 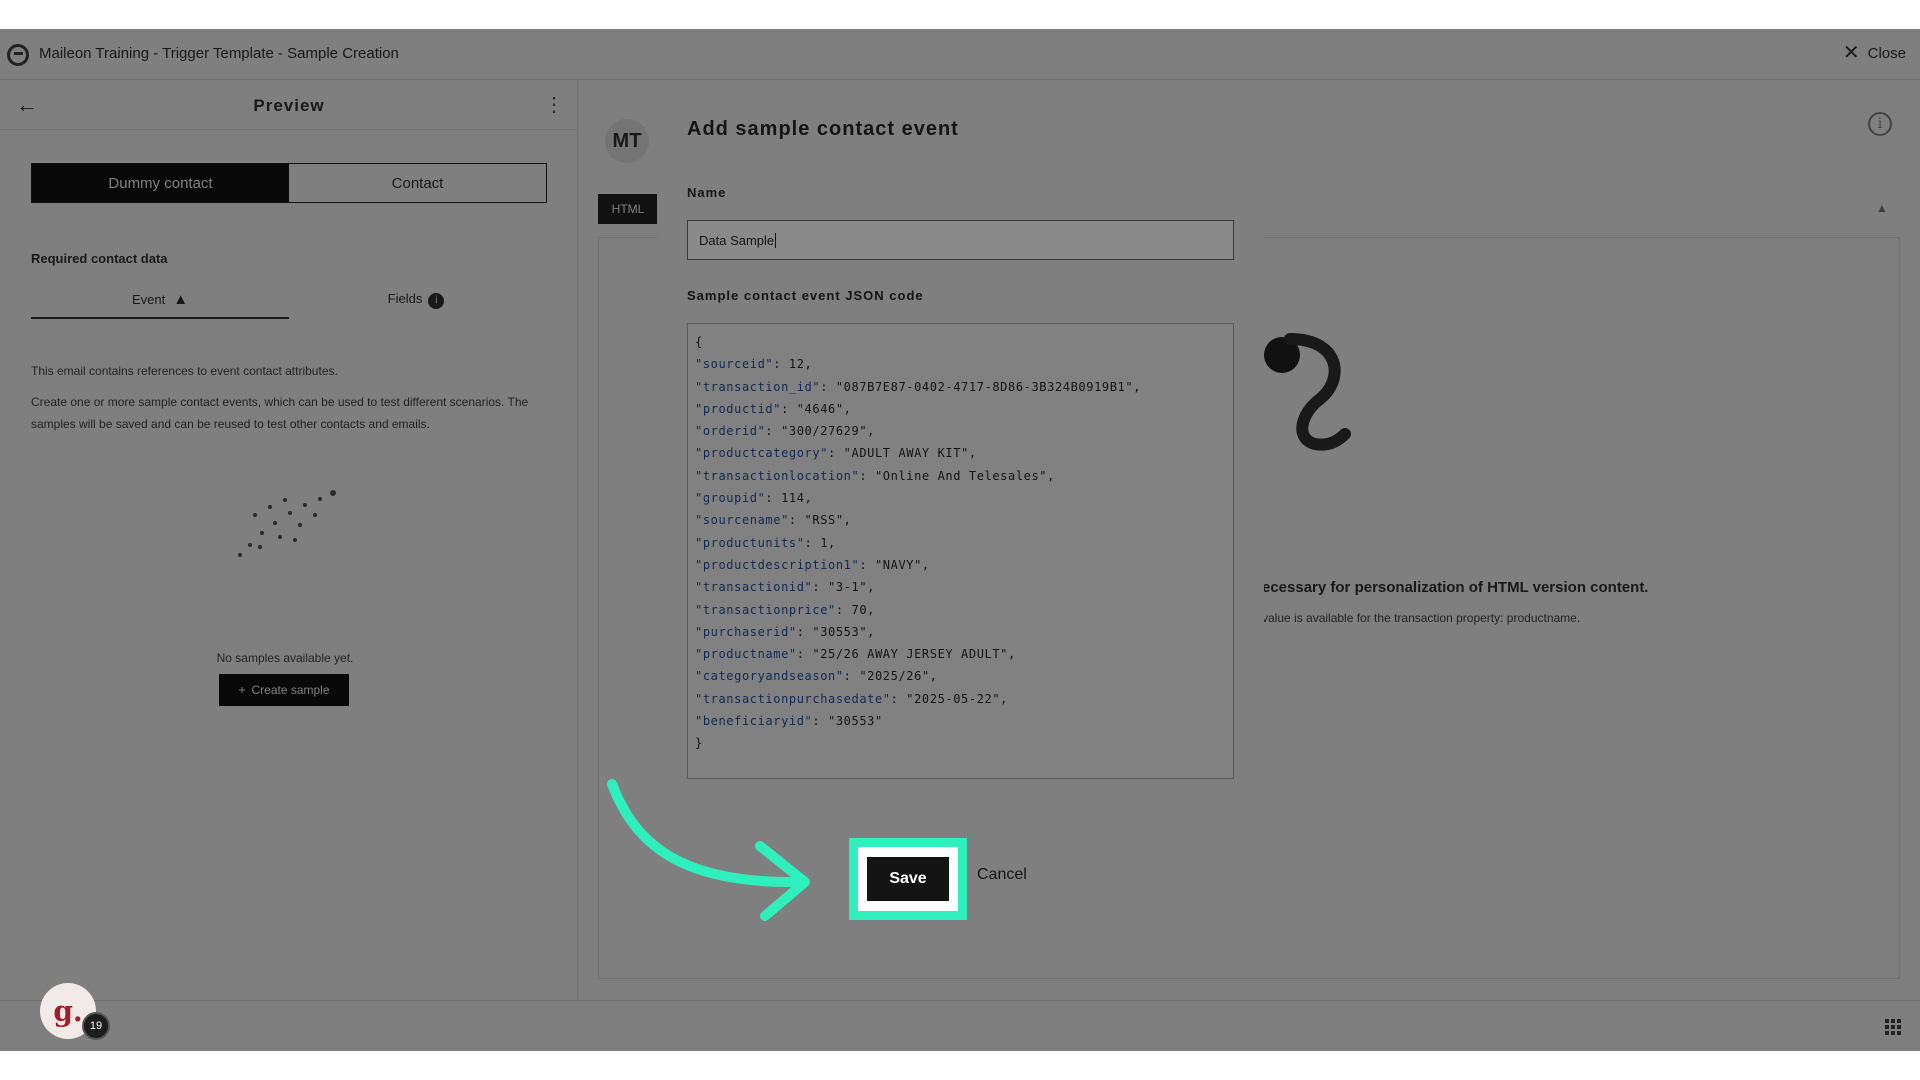 I want to click on json-line: "transactionpurchasedate": "2025-05-22",, so click(x=964, y=699).